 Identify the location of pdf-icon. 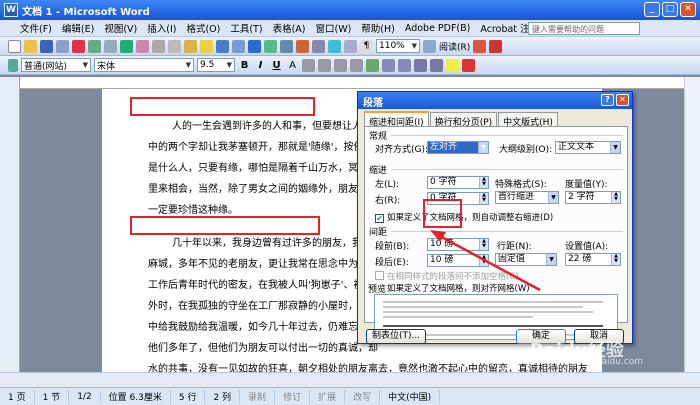
(78, 46).